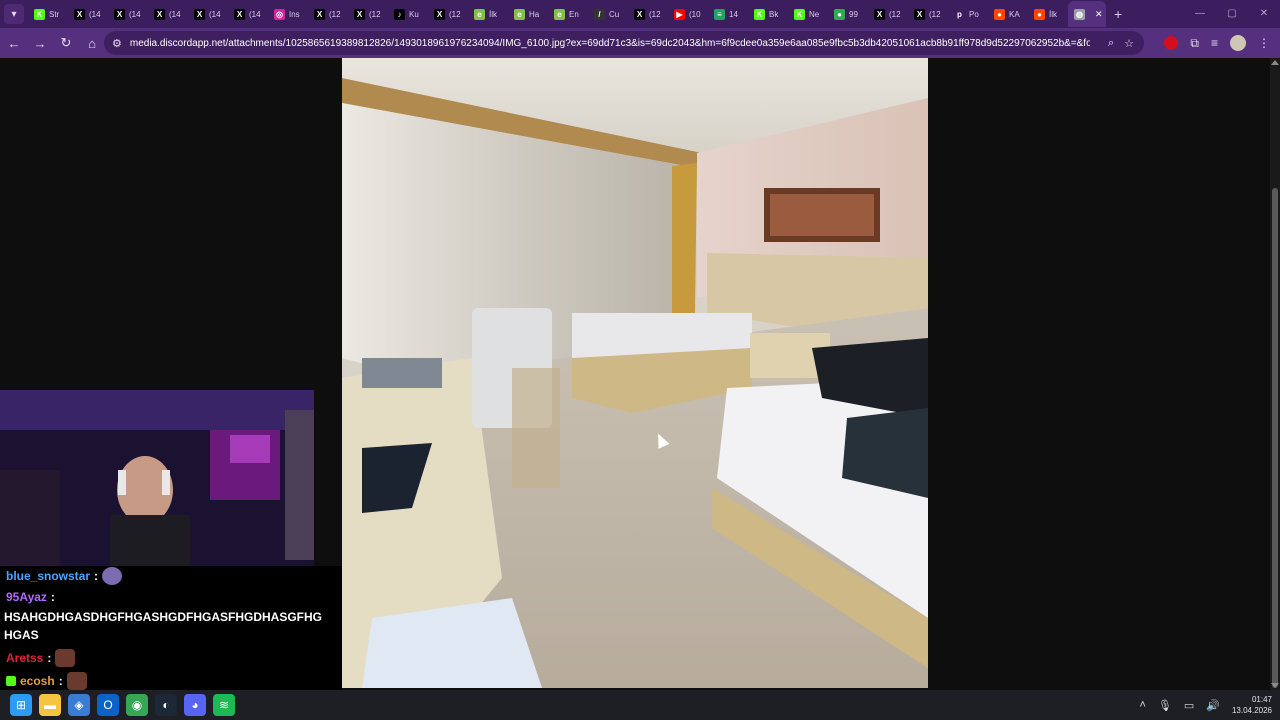 The width and height of the screenshot is (1280, 720). Describe the element at coordinates (1264, 43) in the screenshot. I see `menu-kebab-icon: ⋮` at that location.